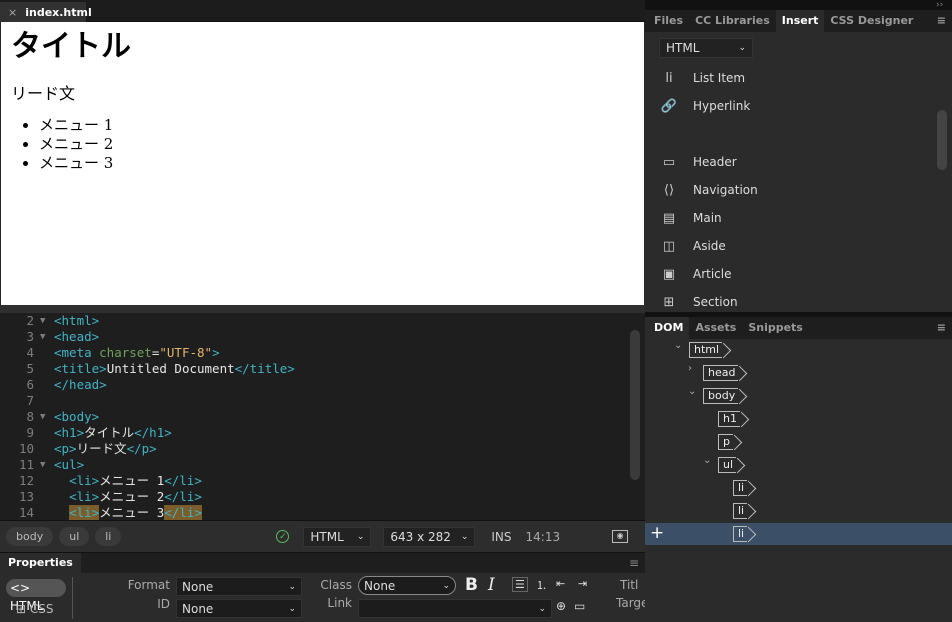 This screenshot has width=952, height=622. What do you see at coordinates (74, 536) in the screenshot?
I see `breadcrumb-ul: ul` at bounding box center [74, 536].